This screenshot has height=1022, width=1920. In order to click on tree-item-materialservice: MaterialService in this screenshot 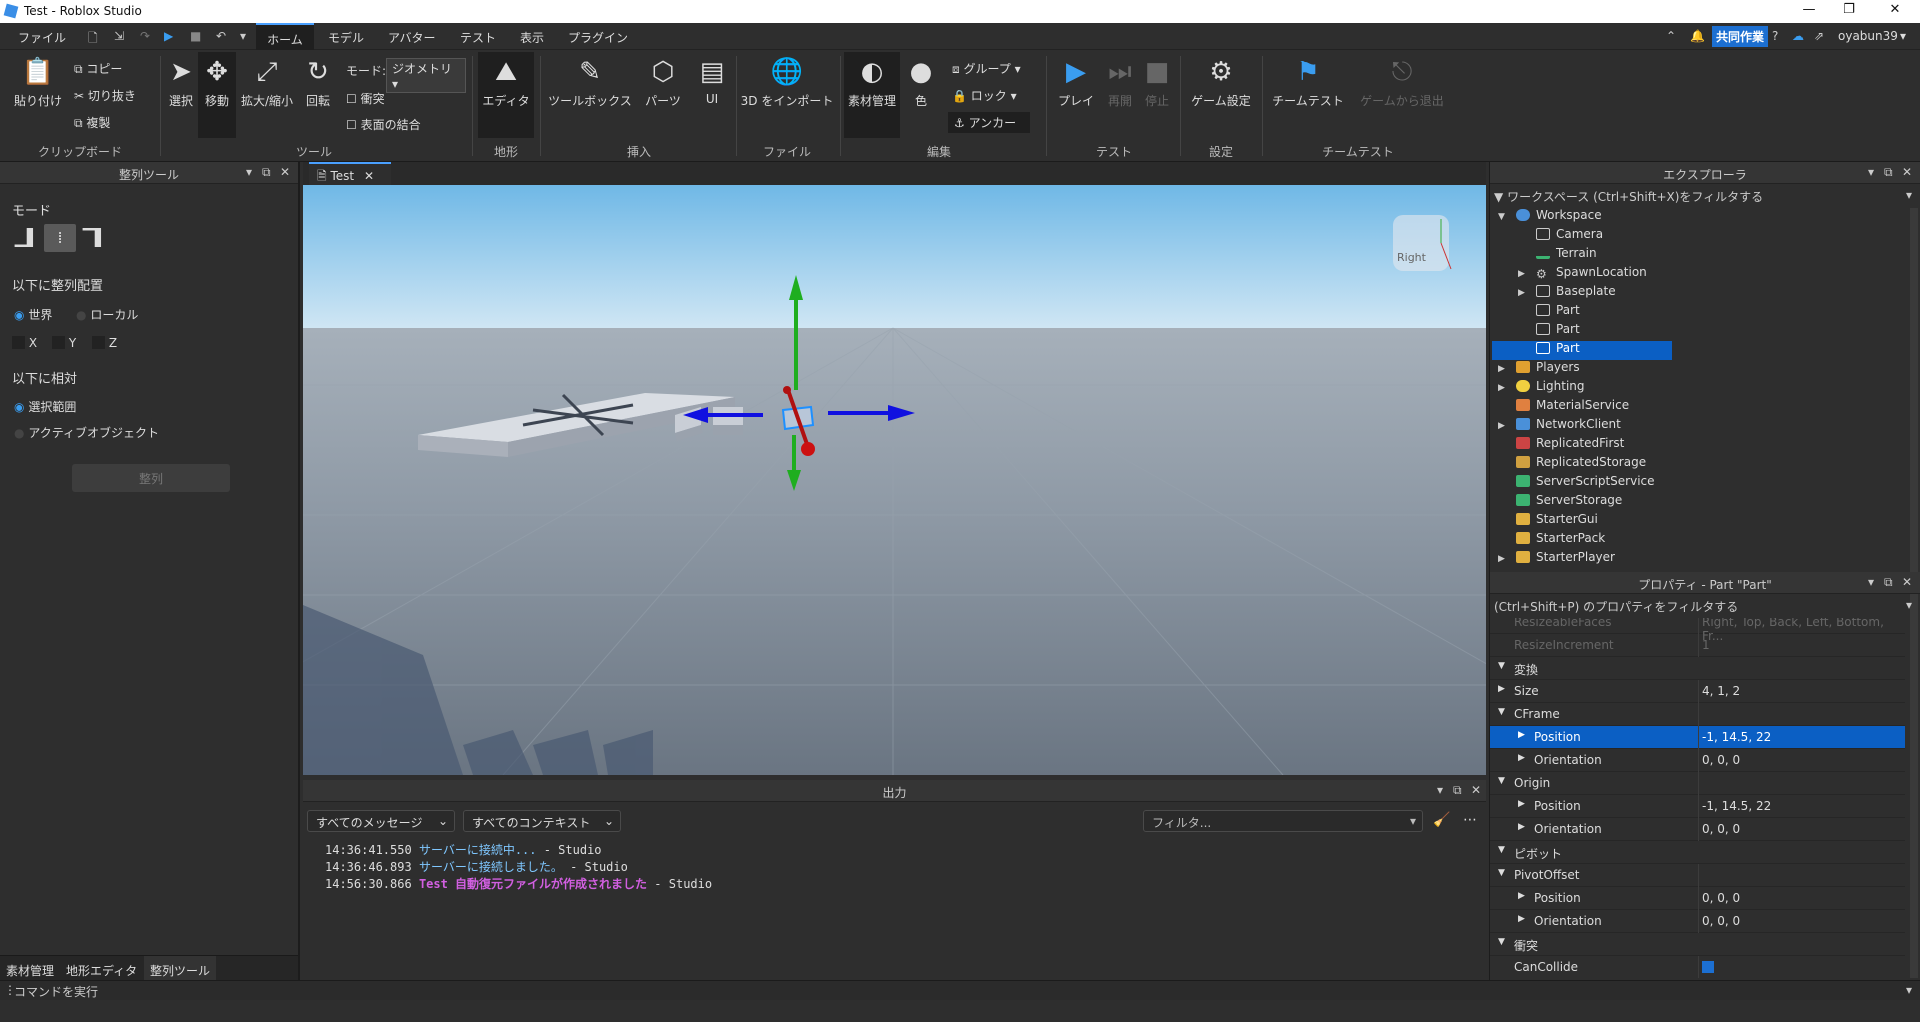, I will do `click(1572, 407)`.